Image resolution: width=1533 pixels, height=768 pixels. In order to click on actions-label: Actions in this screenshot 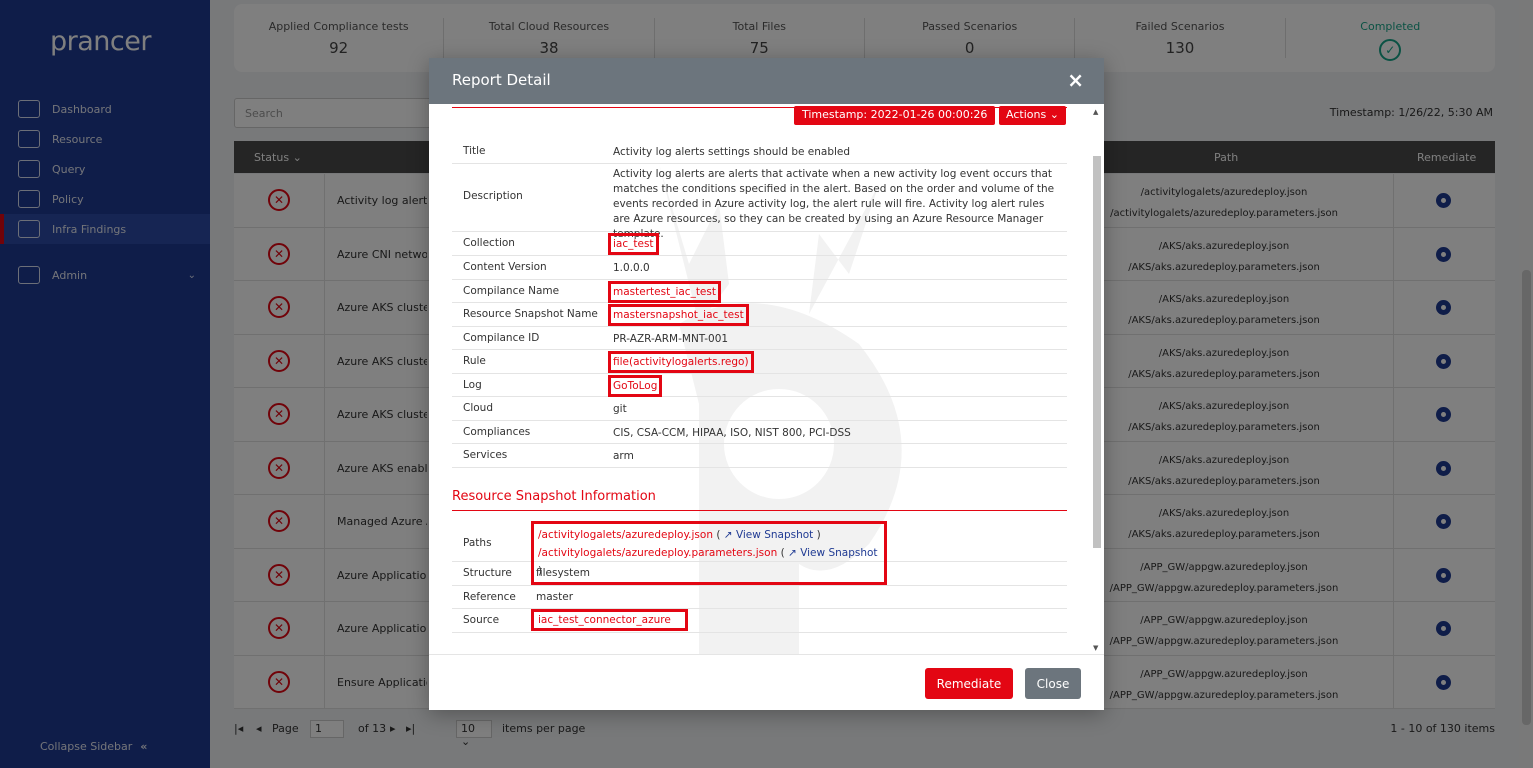, I will do `click(1026, 114)`.